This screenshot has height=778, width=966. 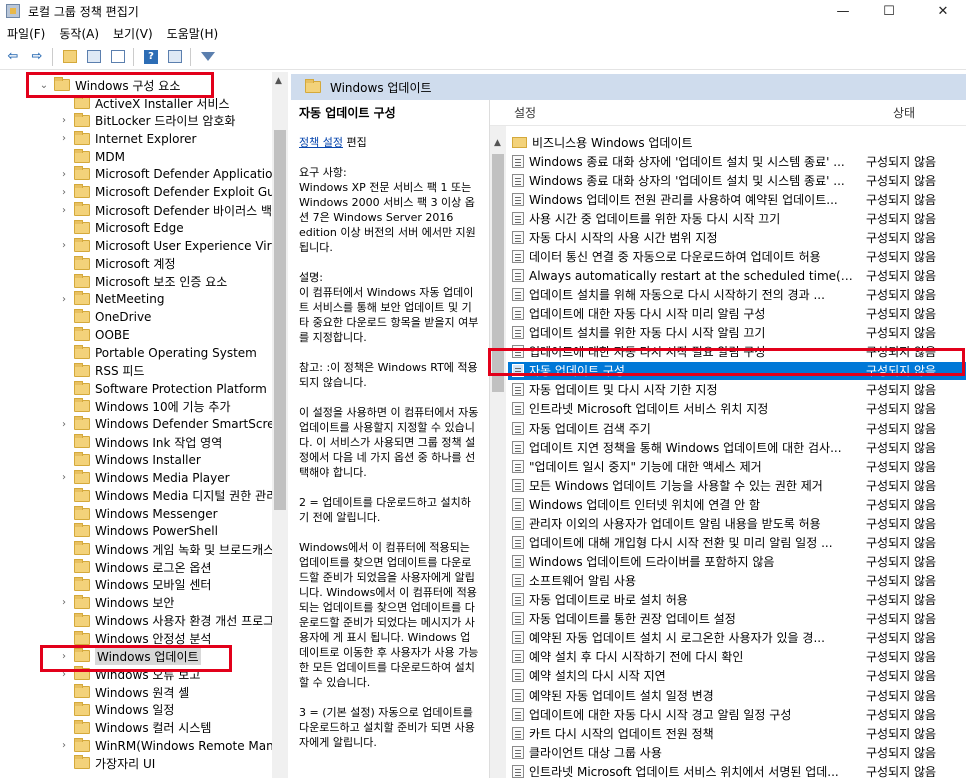 I want to click on tree-item: Portable Operating System, so click(x=157, y=353).